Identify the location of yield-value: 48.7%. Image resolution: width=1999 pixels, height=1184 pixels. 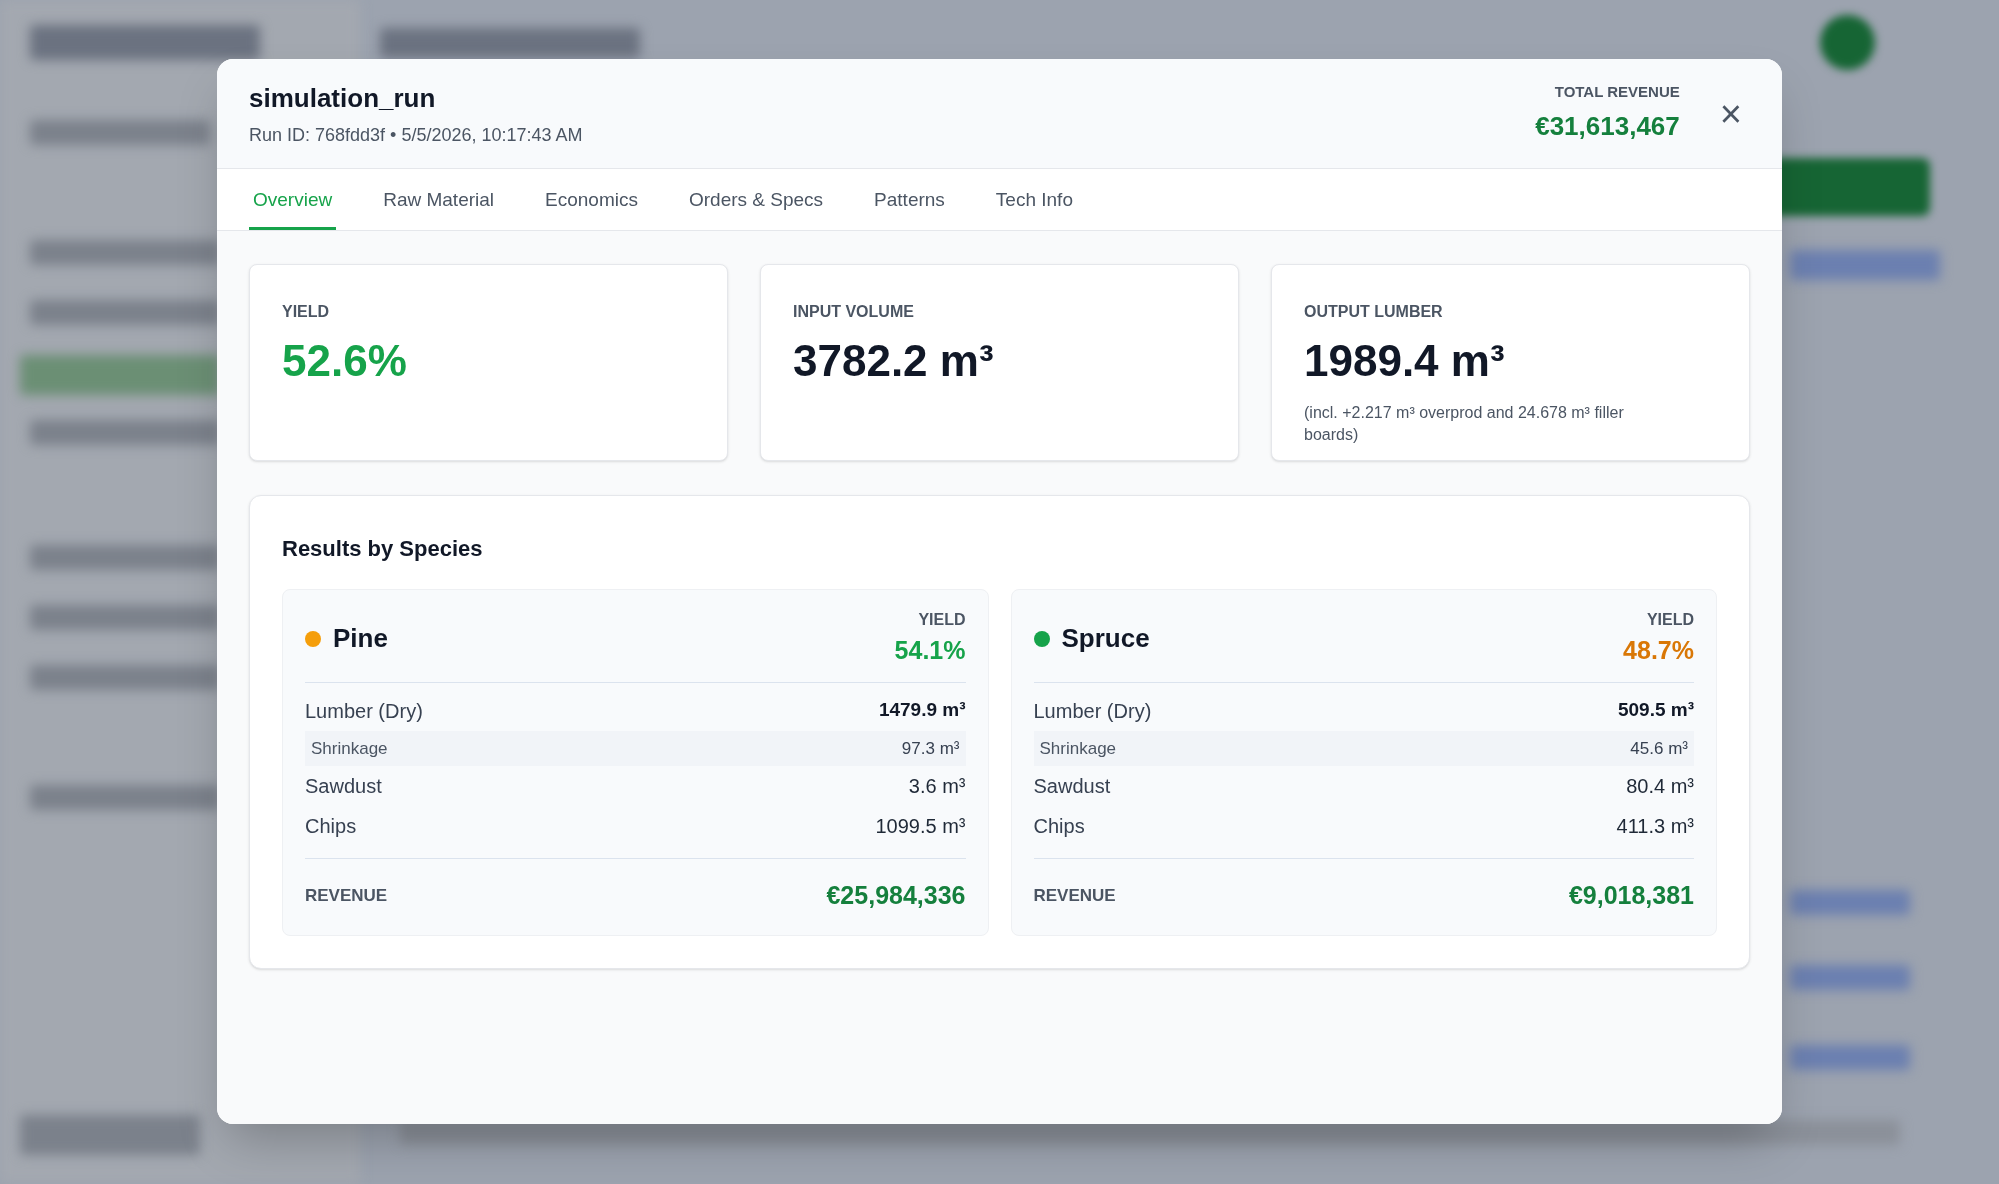
(1658, 650).